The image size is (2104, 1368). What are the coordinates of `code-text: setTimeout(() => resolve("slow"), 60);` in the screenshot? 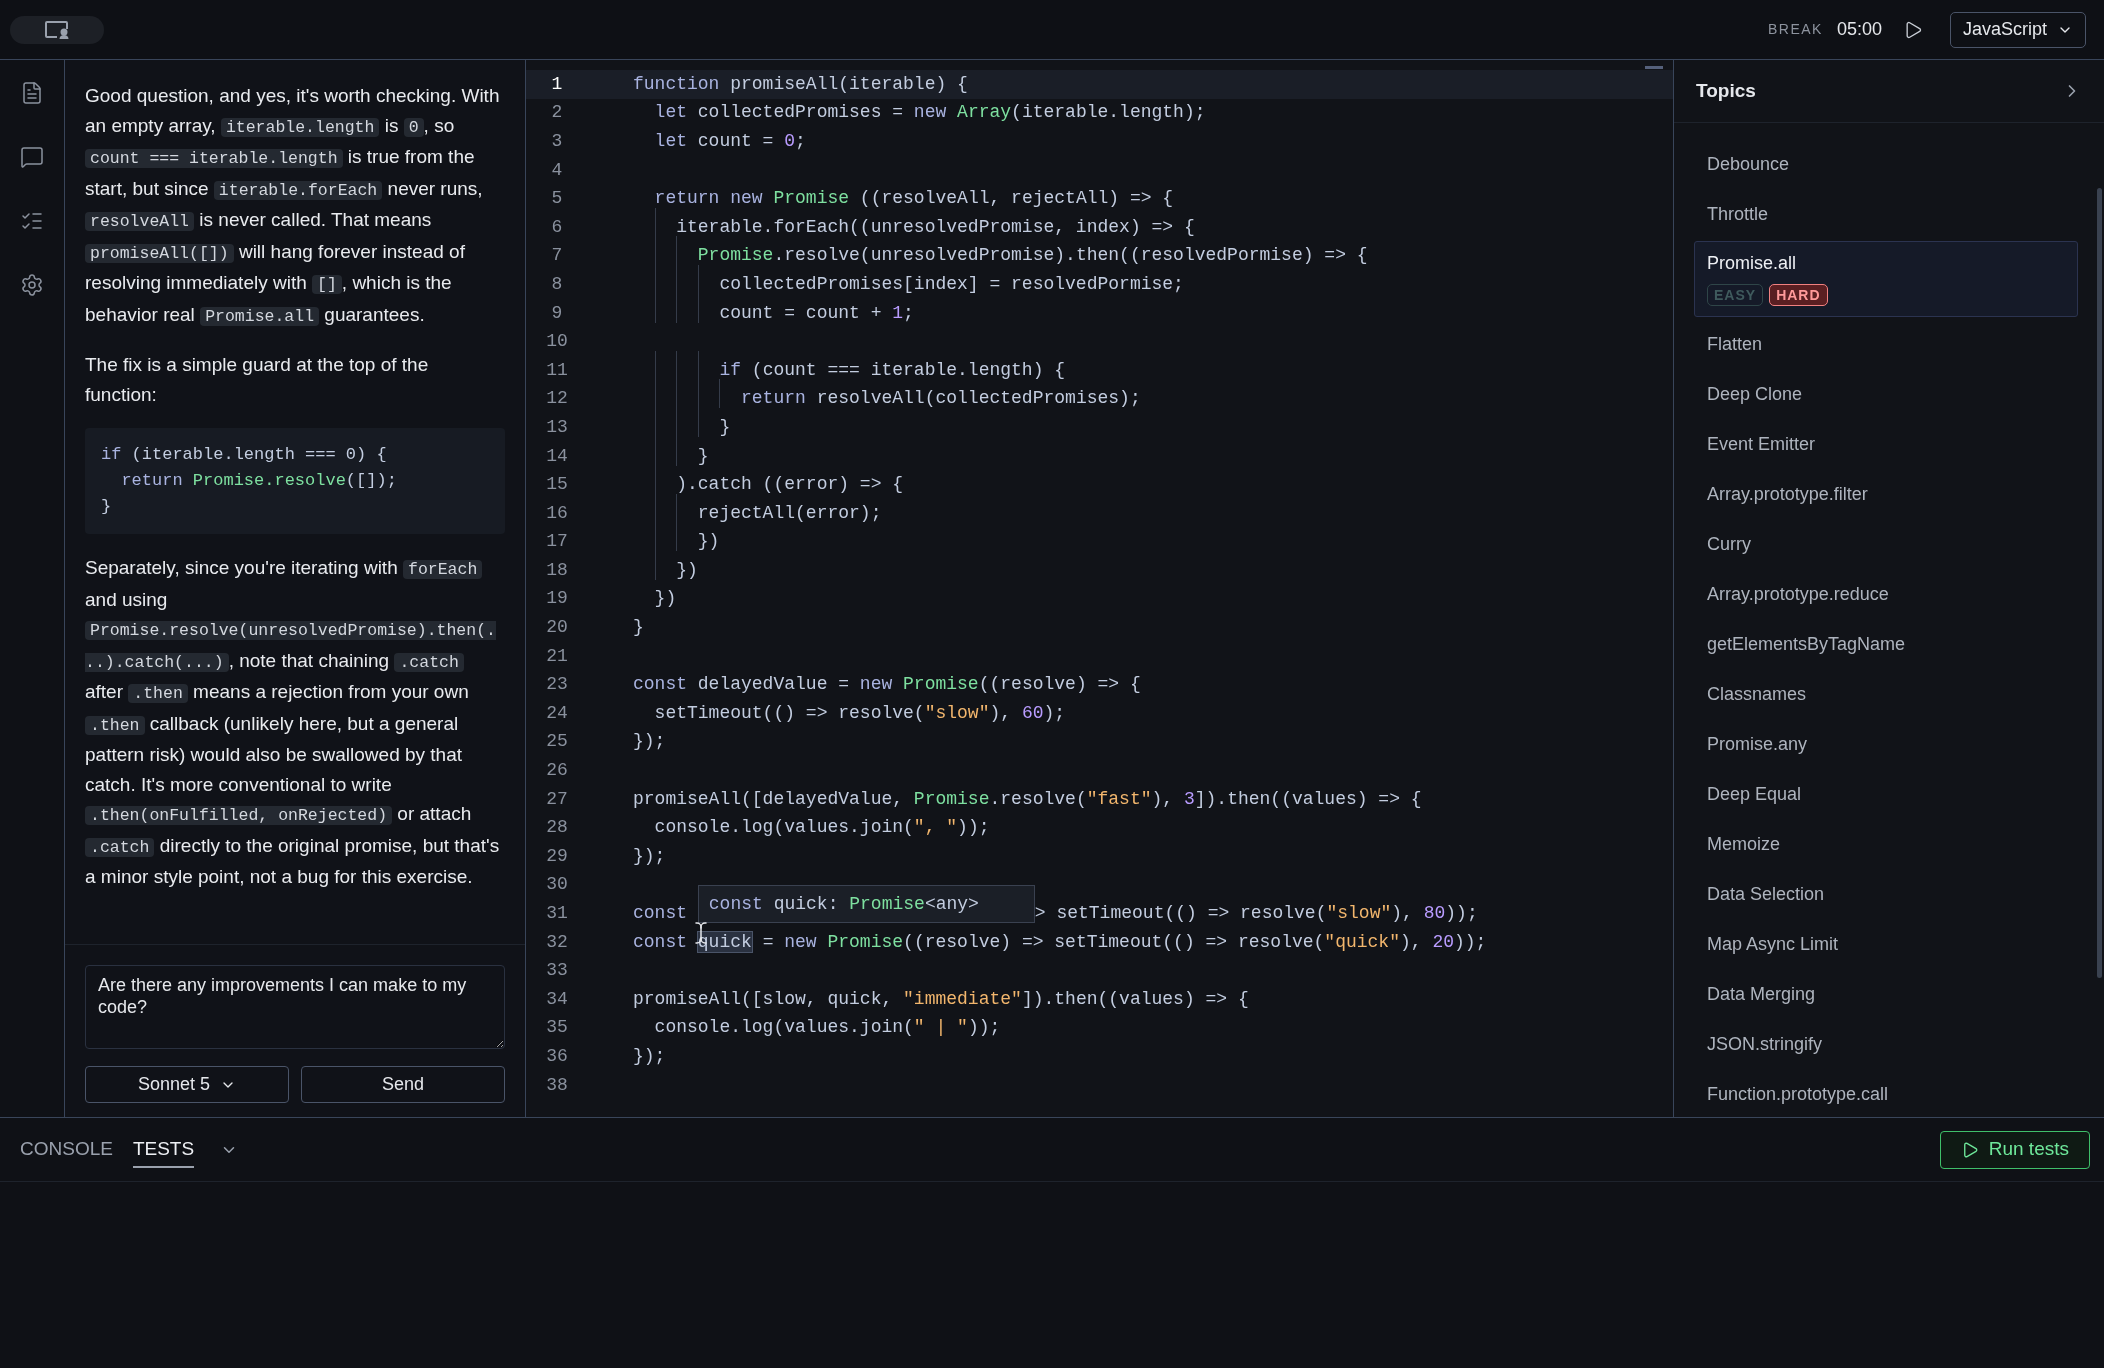 It's located at (859, 713).